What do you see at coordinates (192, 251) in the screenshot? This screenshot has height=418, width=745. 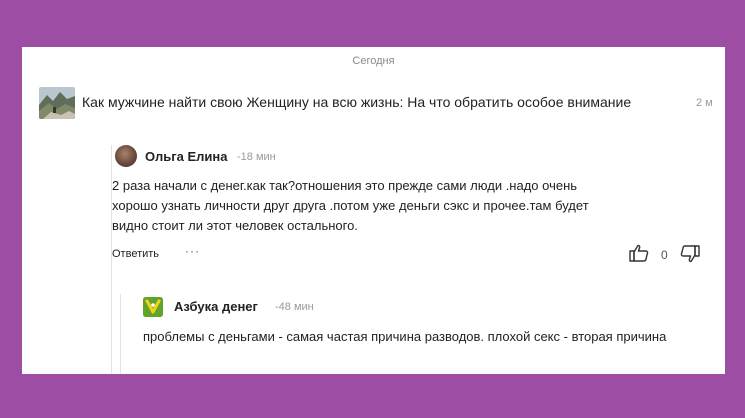 I see `more-options-button: ···` at bounding box center [192, 251].